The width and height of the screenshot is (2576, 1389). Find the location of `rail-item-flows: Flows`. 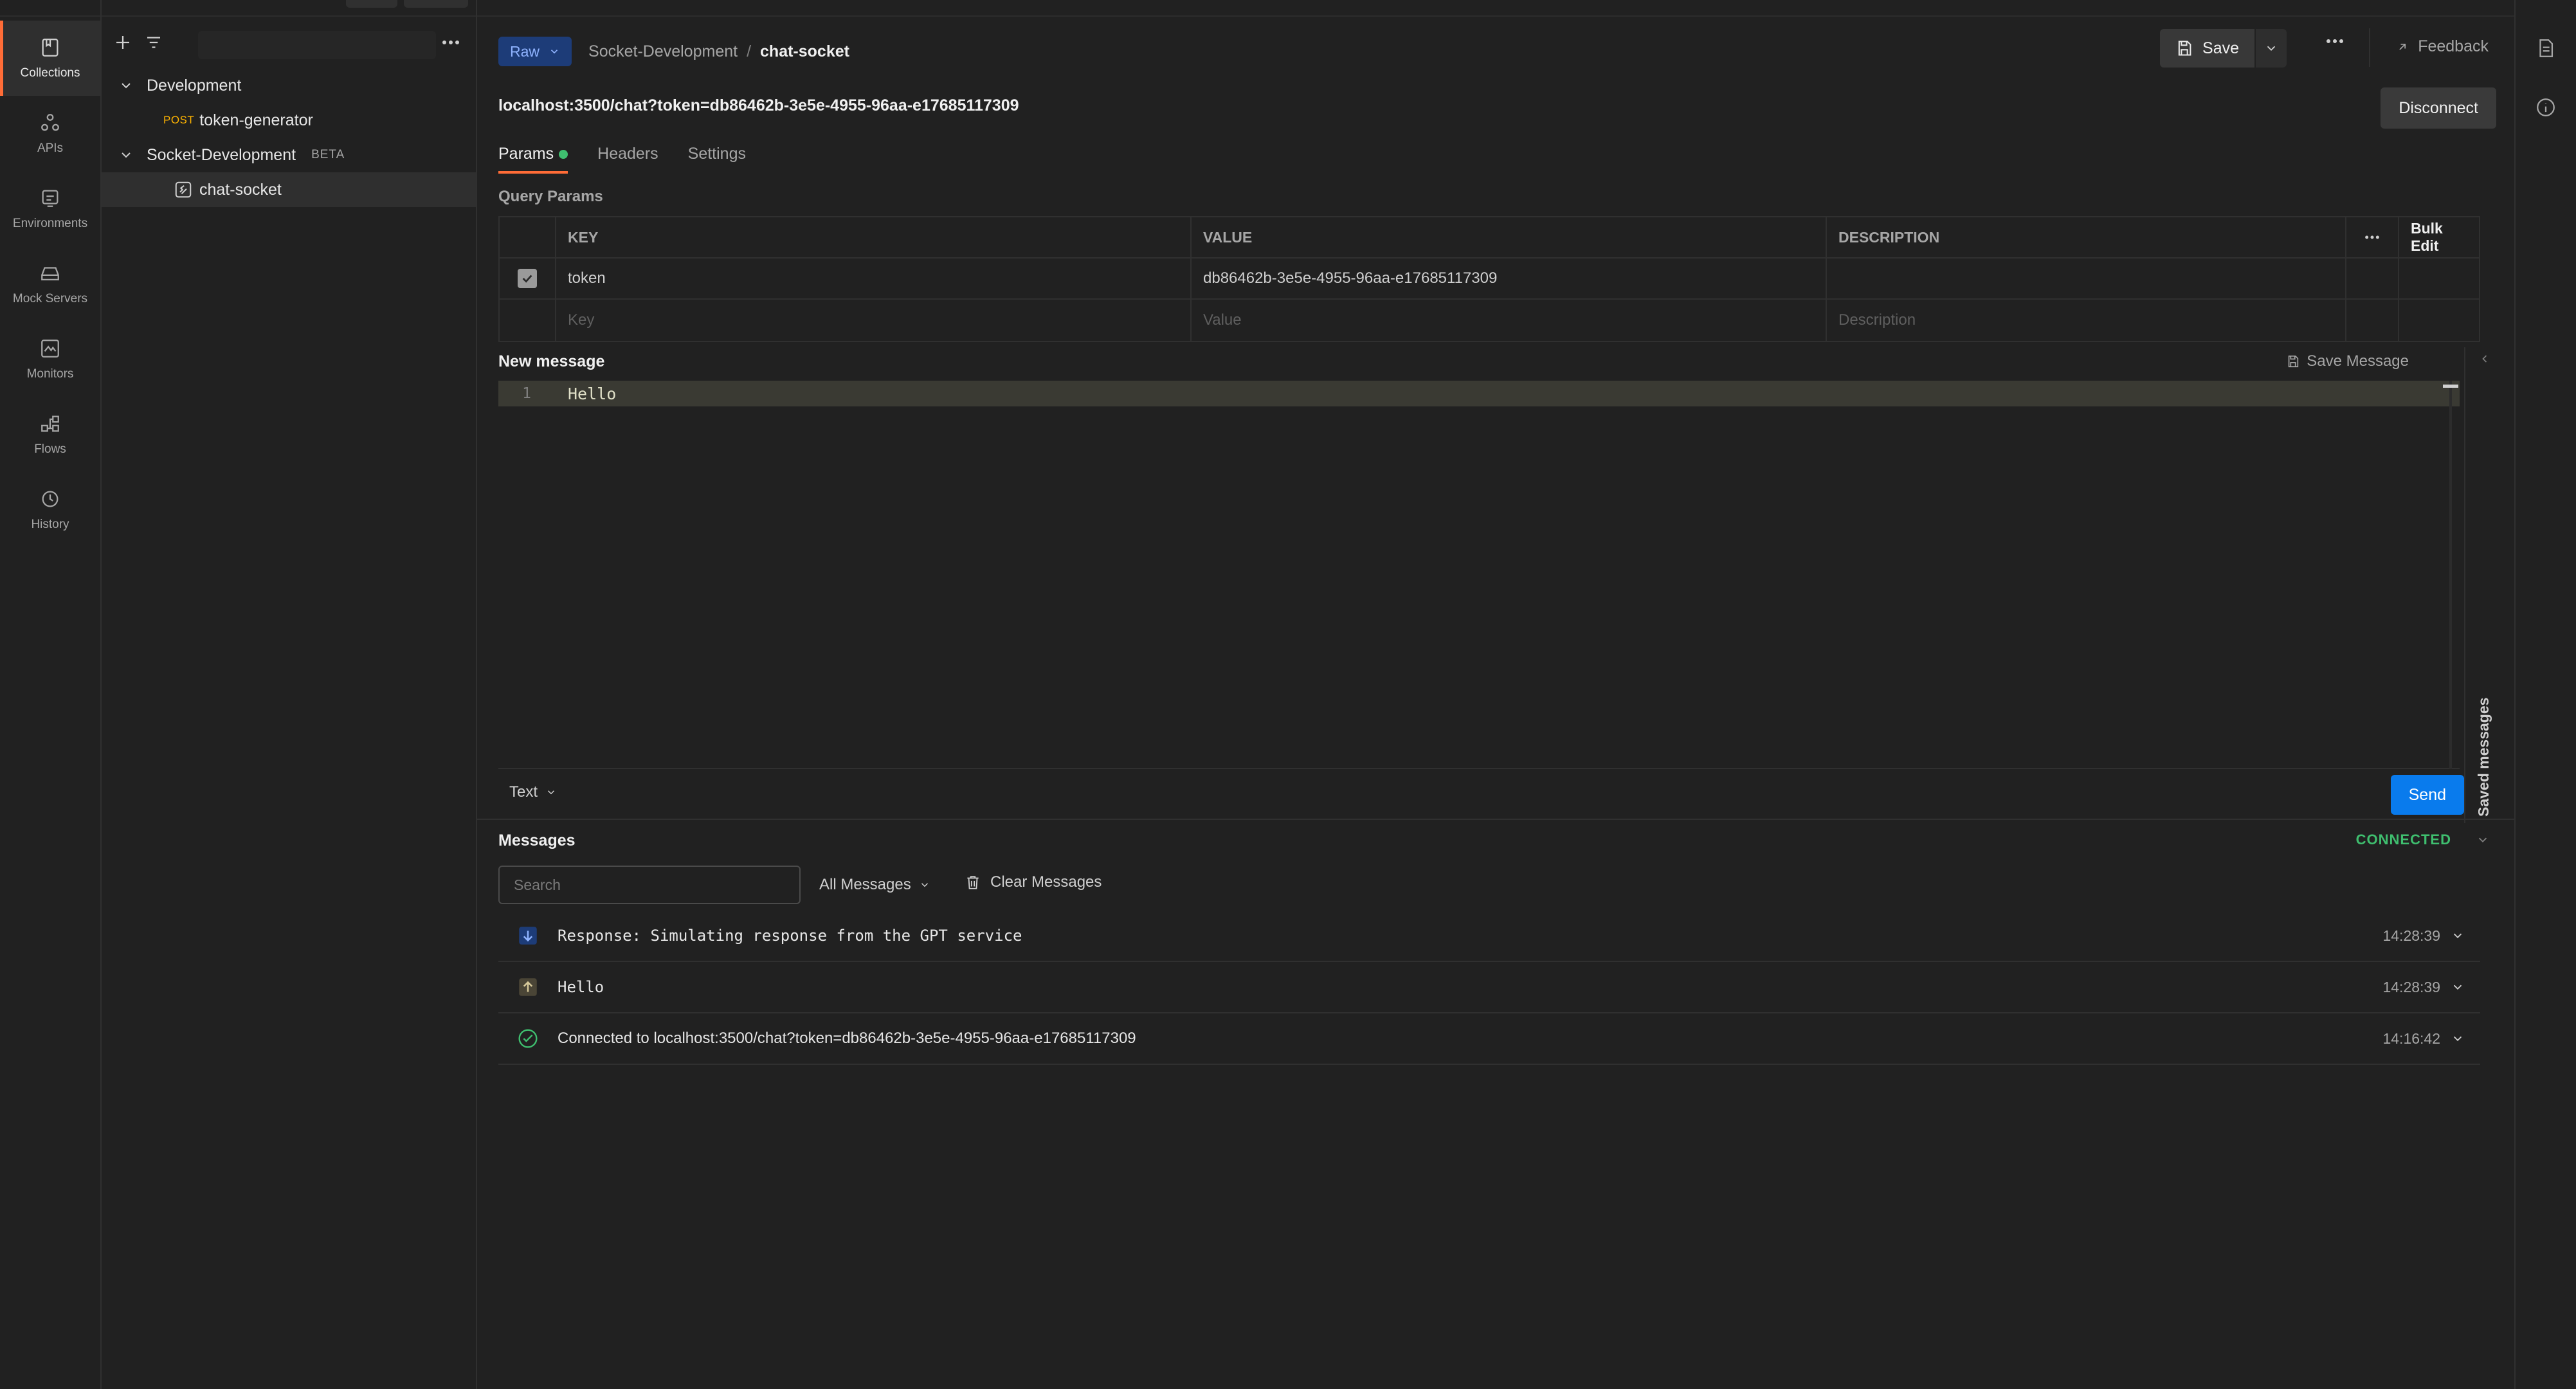

rail-item-flows: Flows is located at coordinates (50, 435).